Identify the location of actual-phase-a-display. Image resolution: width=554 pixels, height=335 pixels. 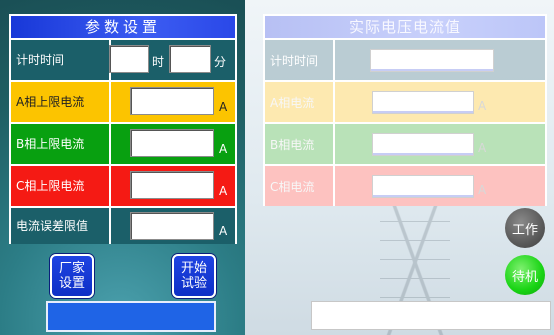
(423, 102).